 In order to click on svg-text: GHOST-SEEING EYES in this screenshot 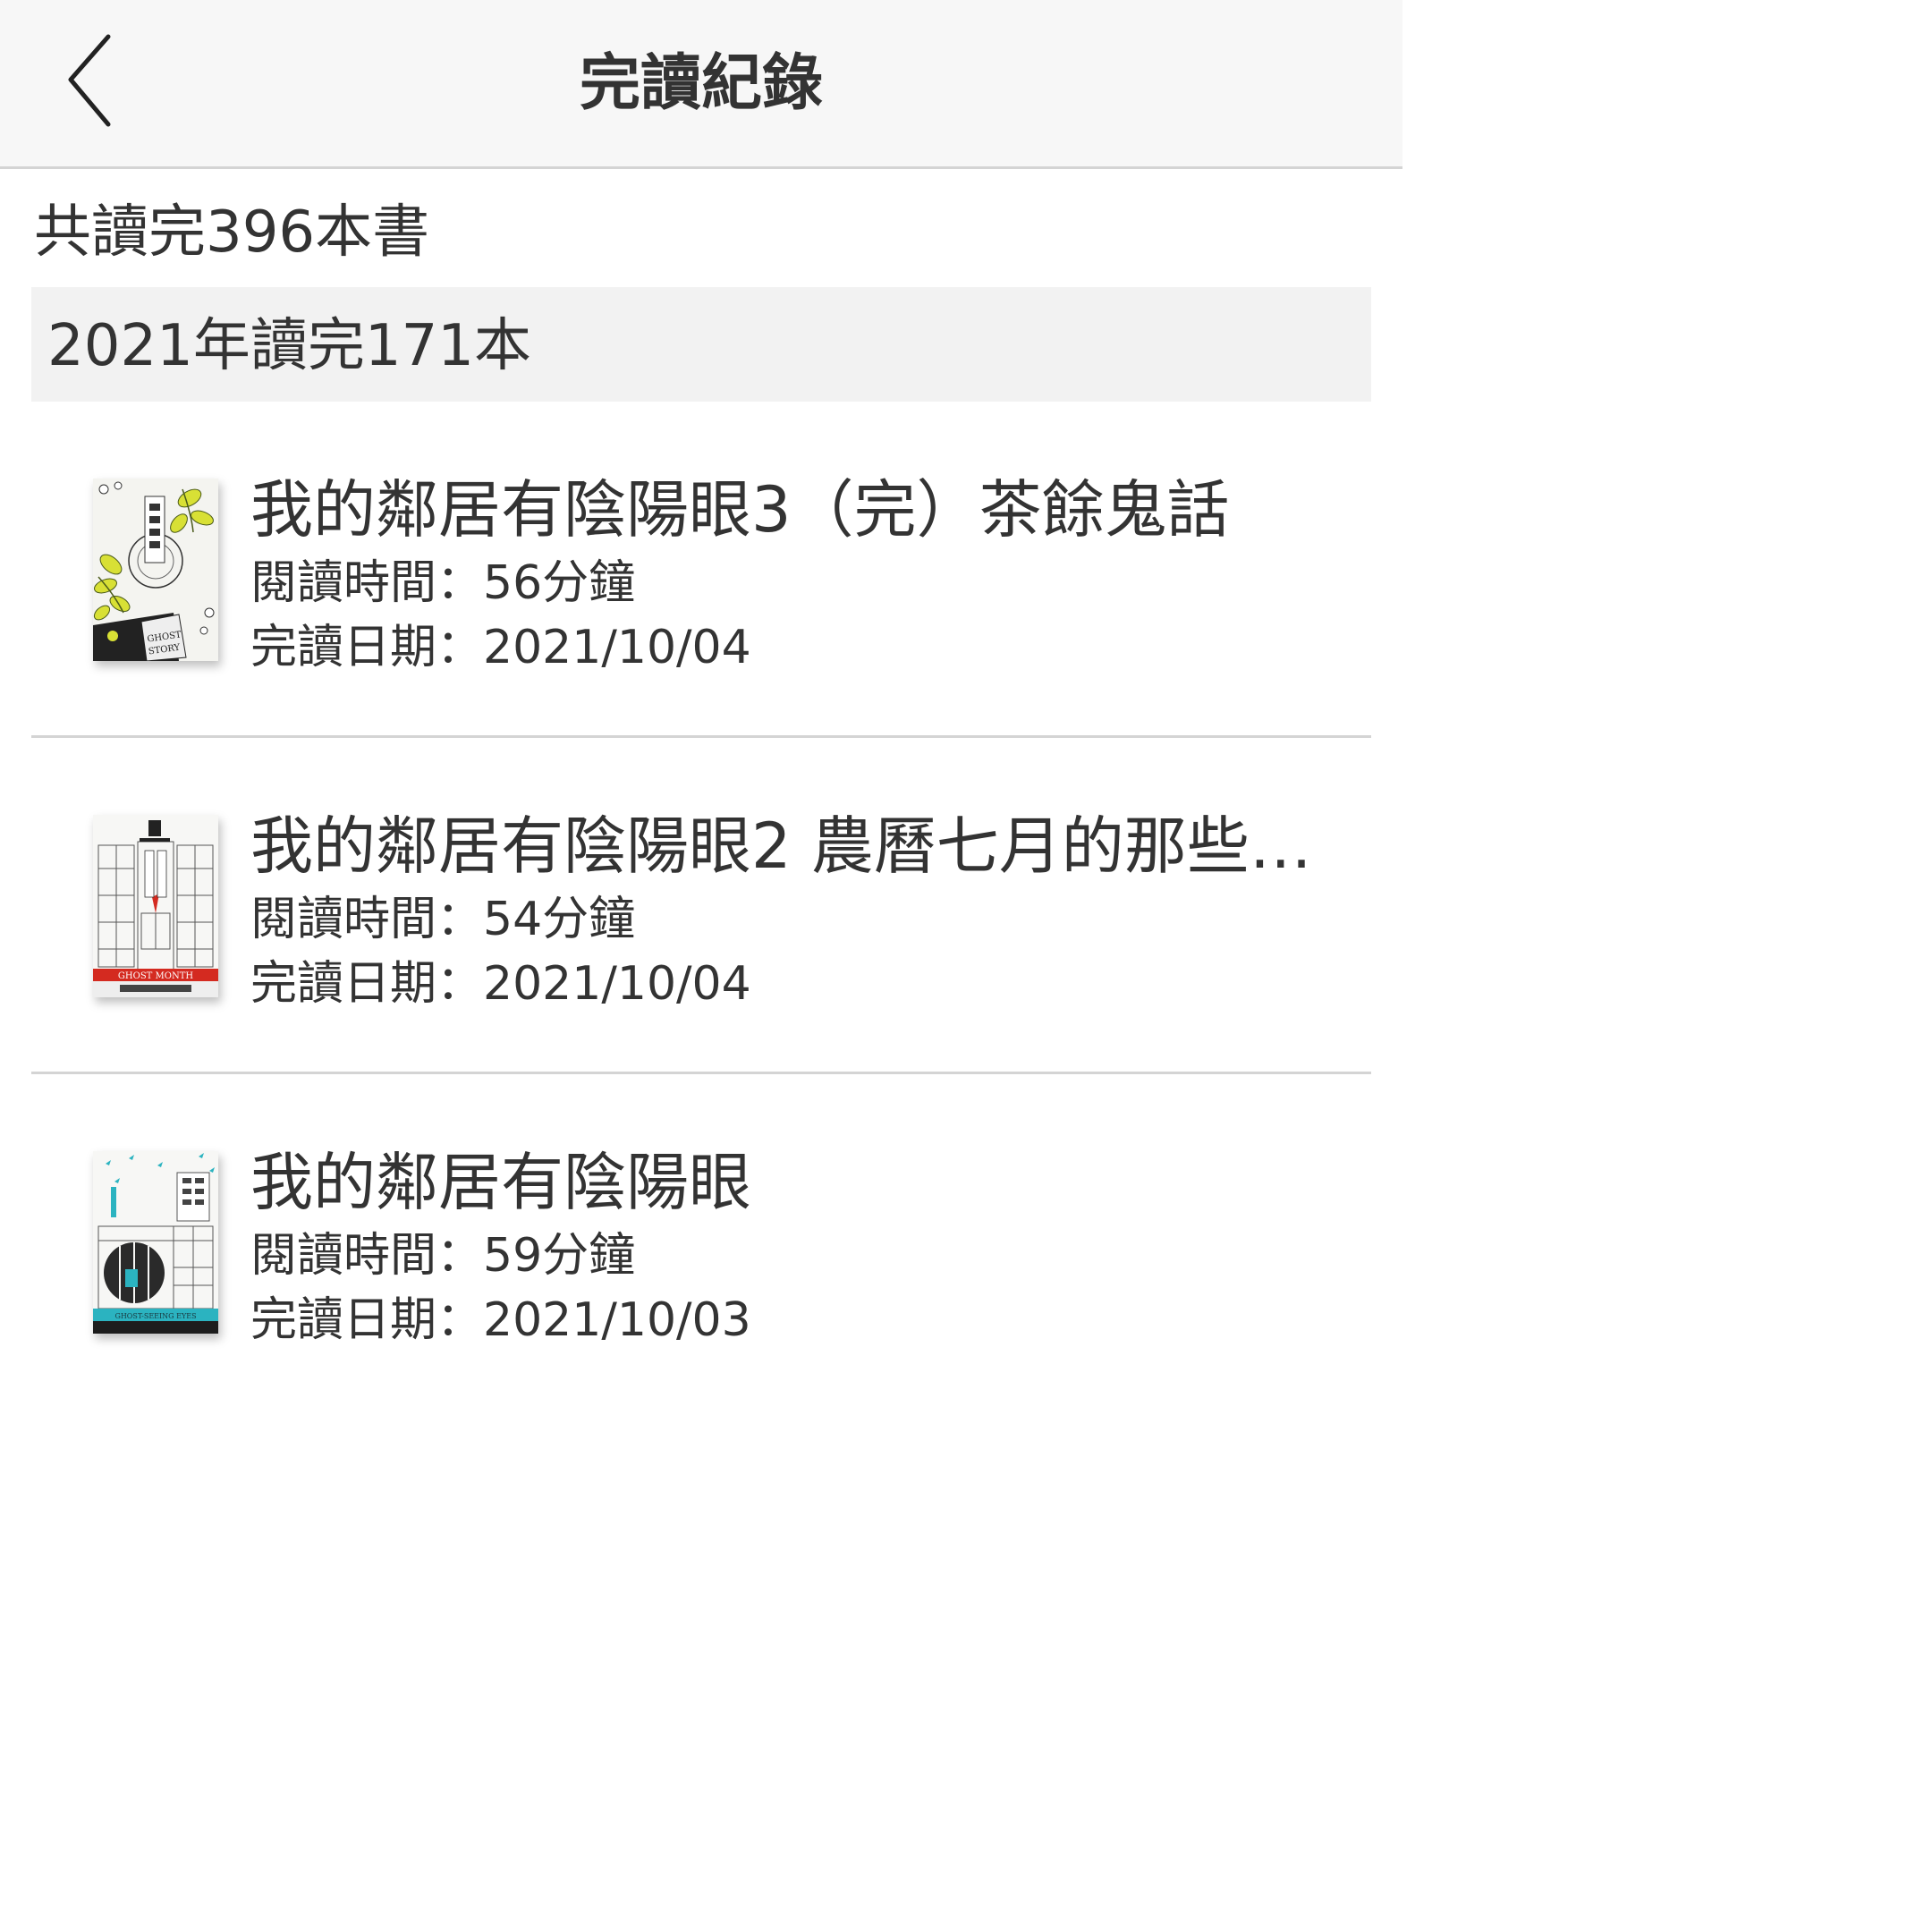, I will do `click(155, 1316)`.